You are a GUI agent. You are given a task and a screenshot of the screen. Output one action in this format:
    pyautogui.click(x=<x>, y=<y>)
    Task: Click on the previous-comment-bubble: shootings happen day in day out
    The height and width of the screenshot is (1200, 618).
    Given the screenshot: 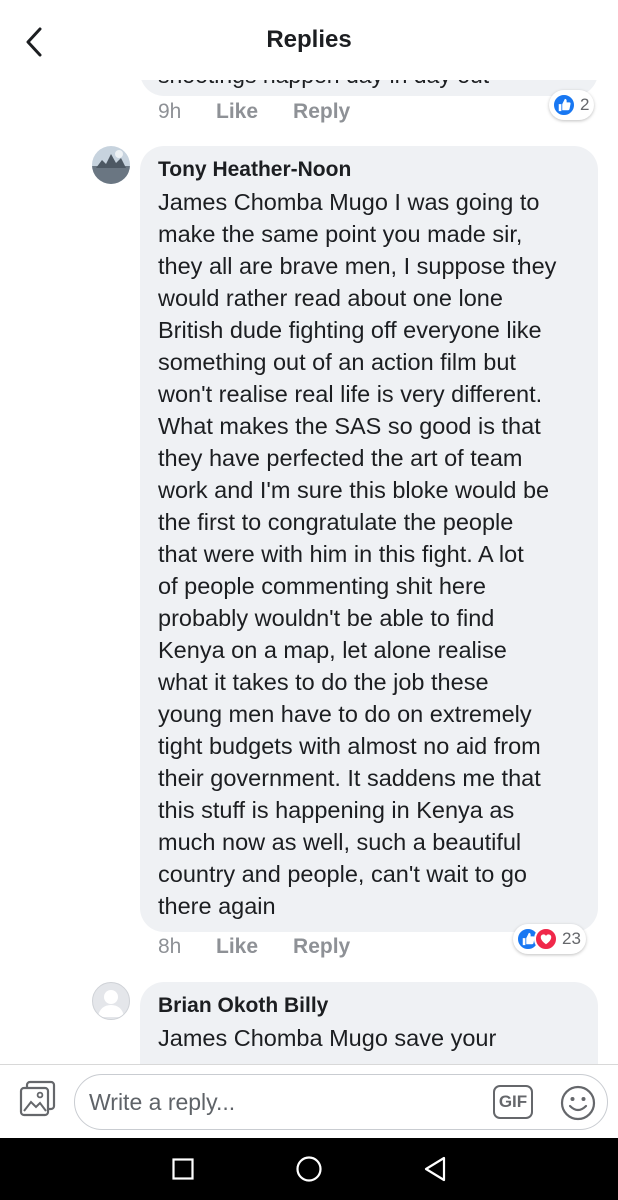 What is the action you would take?
    pyautogui.click(x=369, y=88)
    